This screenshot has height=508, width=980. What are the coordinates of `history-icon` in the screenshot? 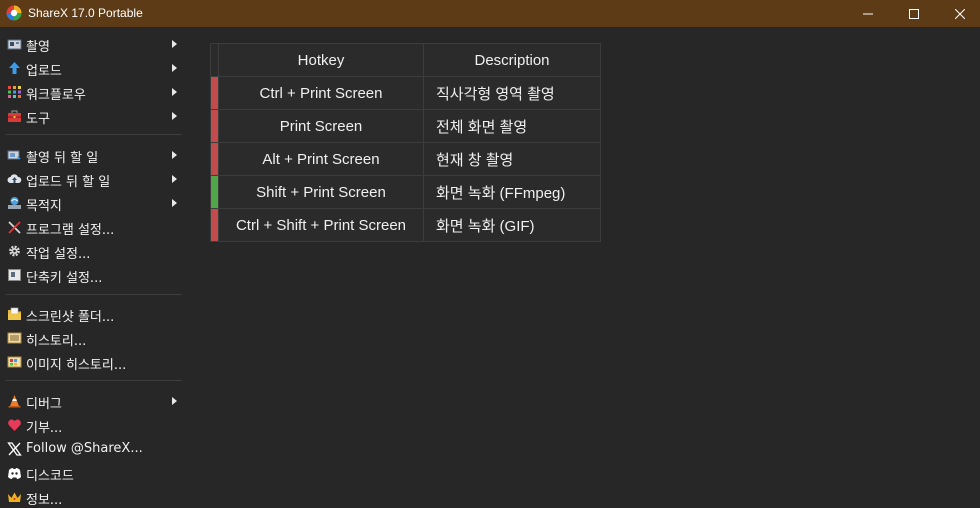 It's located at (14, 338).